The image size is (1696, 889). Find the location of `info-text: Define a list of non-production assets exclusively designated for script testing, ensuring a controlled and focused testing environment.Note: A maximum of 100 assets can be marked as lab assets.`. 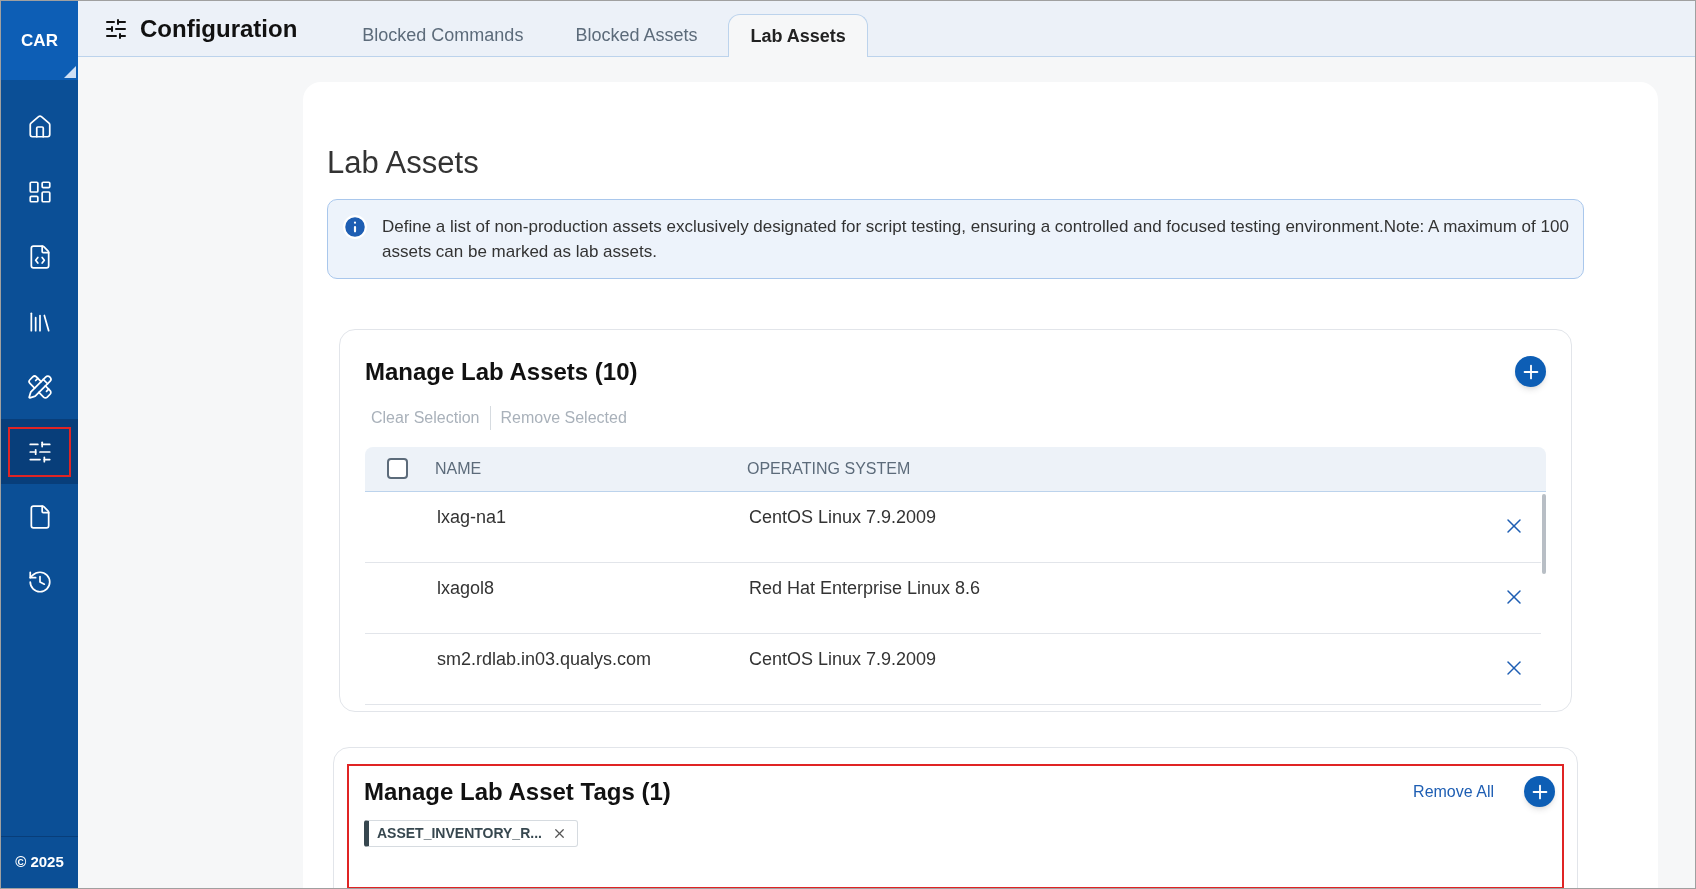

info-text: Define a list of non-production assets exclusively designated for script testing, ensuring a controlled and focused testing environment.Note: A maximum of 100 assets can be marked as lab assets. is located at coordinates (975, 239).